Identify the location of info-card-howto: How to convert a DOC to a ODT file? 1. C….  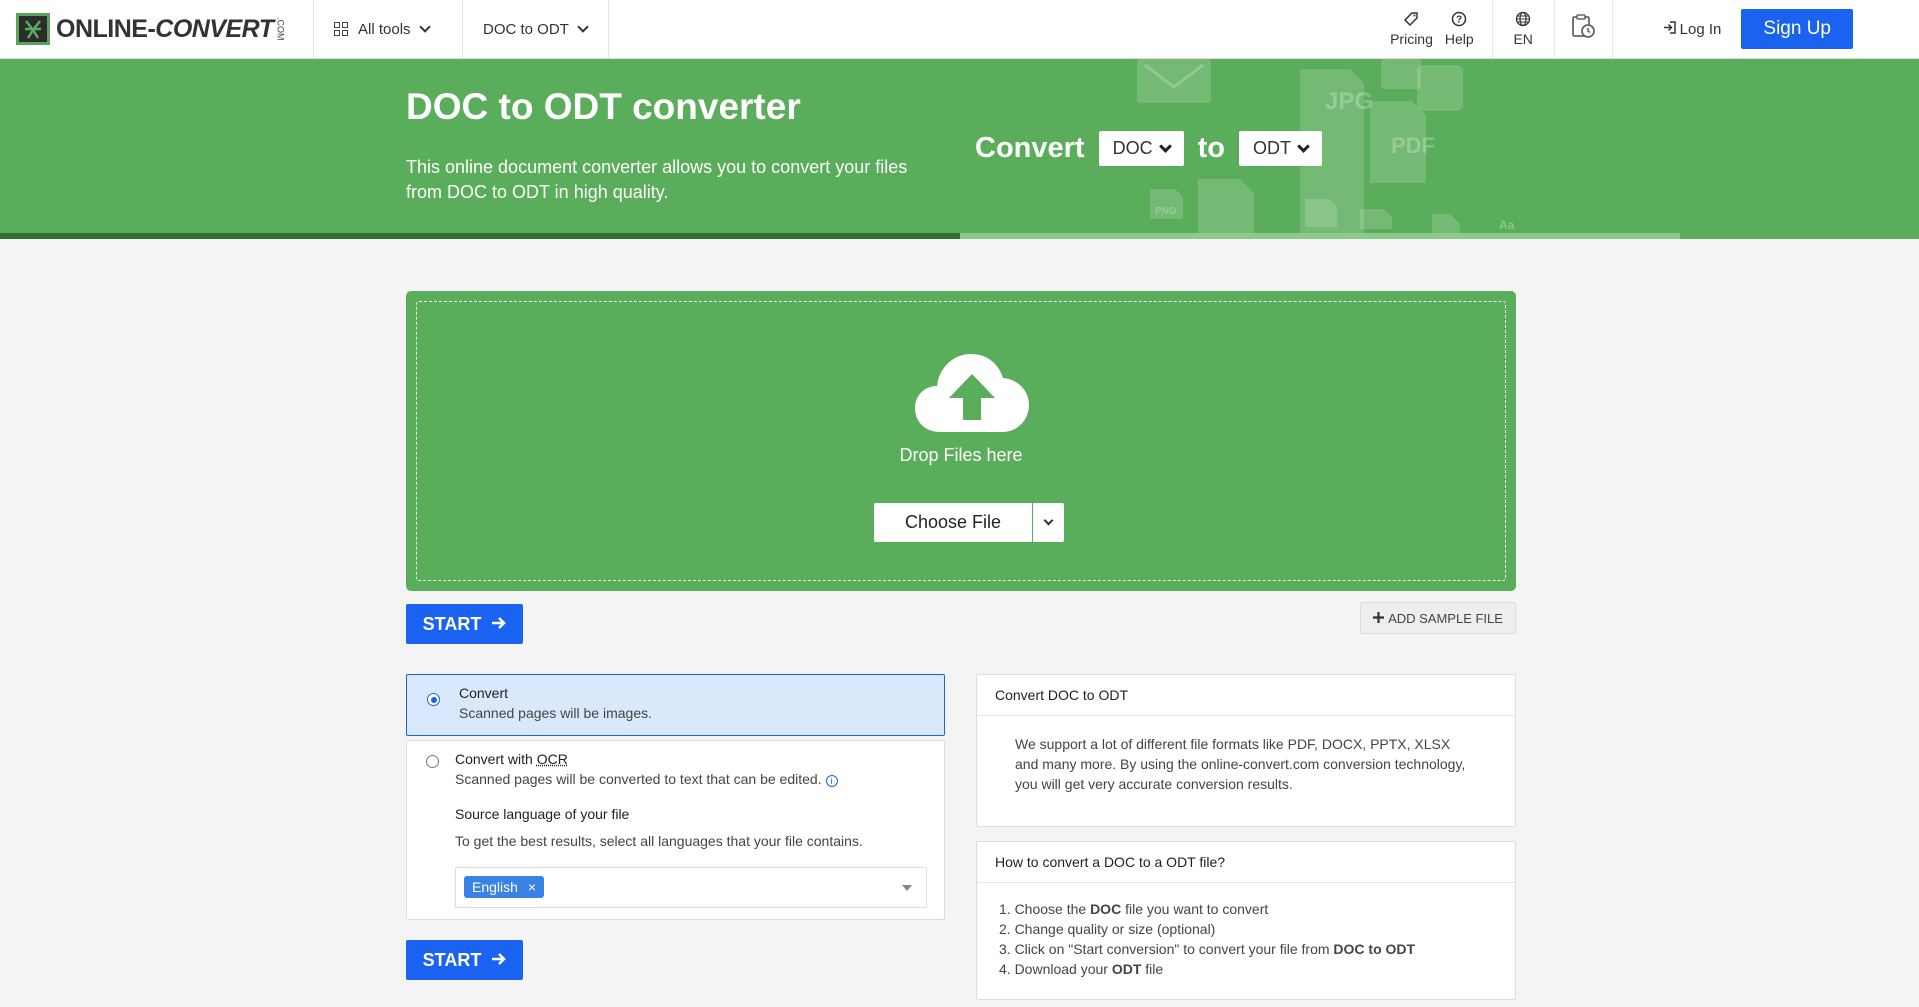
(1246, 920).